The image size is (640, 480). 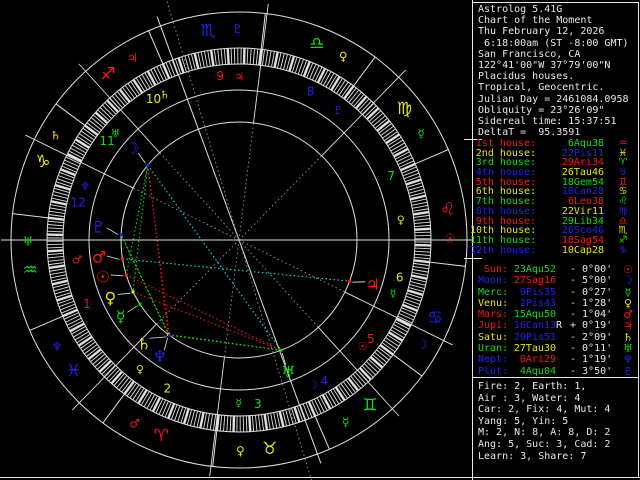 I want to click on house-number-6: 6, so click(x=400, y=277).